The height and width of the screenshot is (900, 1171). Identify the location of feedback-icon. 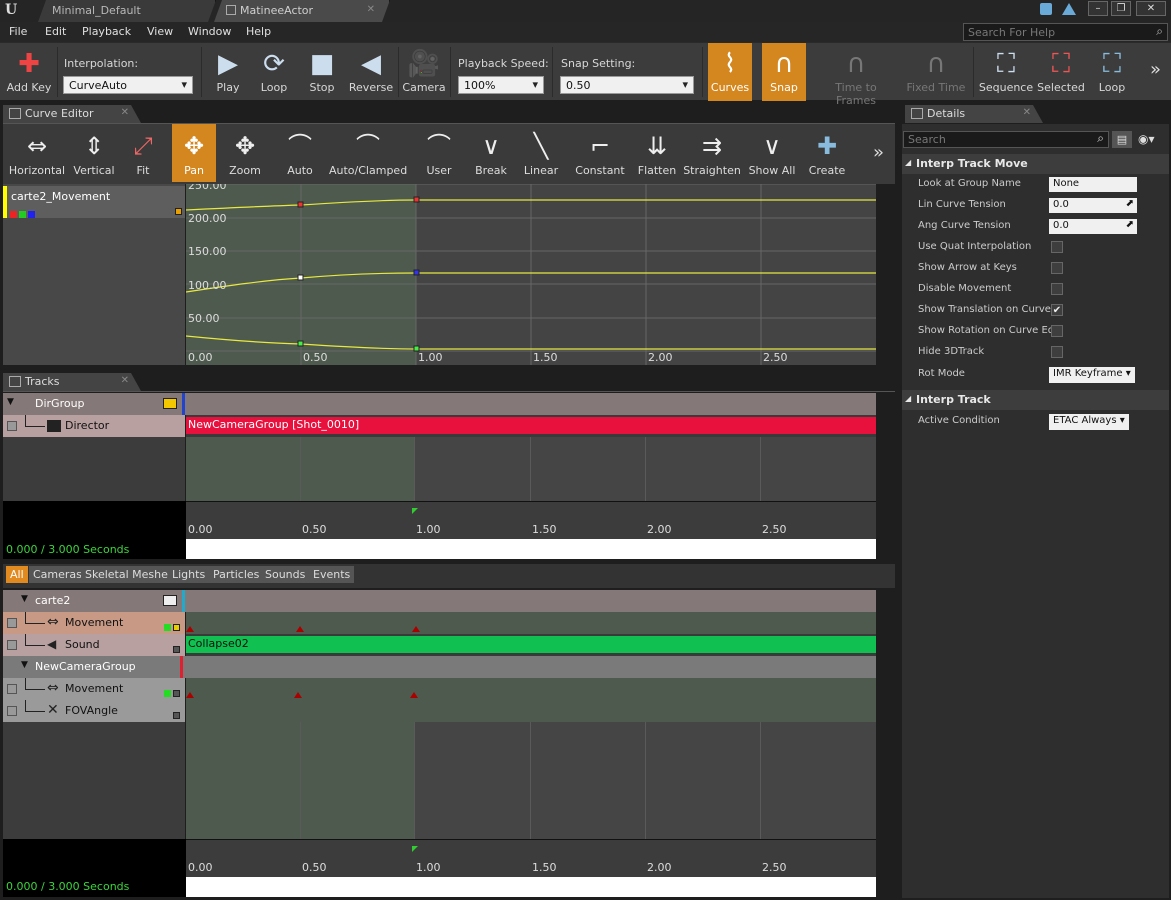
(1069, 9).